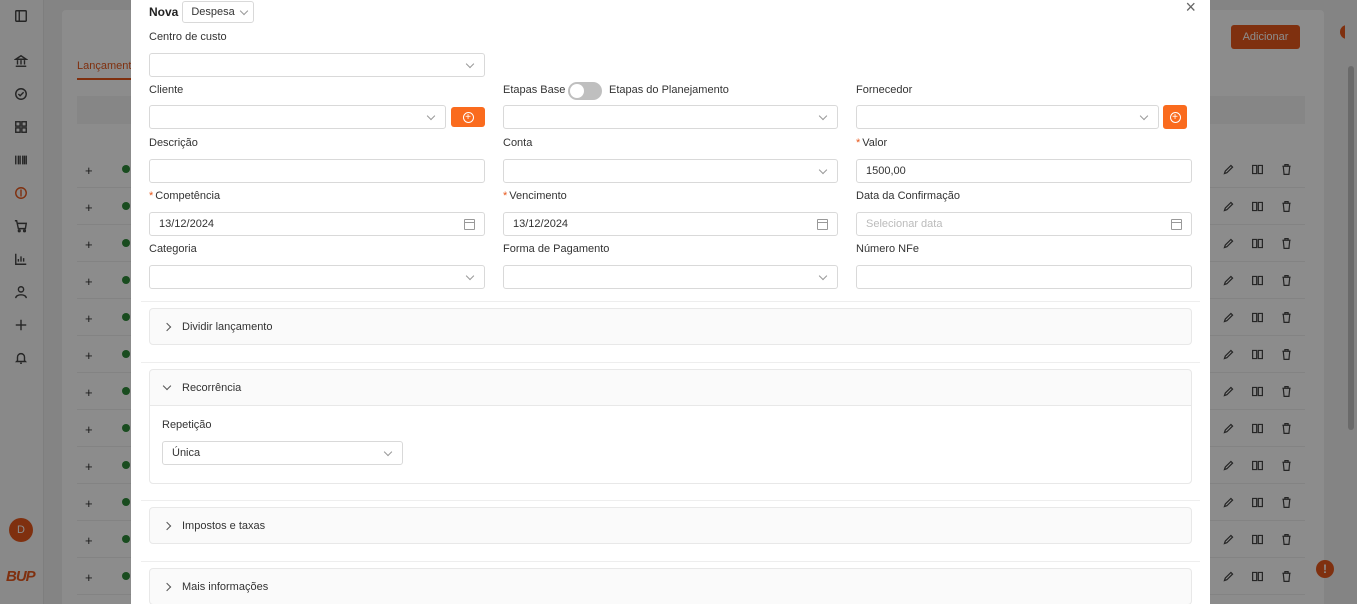 This screenshot has height=604, width=1357. What do you see at coordinates (534, 90) in the screenshot?
I see `etapas-base-label: Etapas Base` at bounding box center [534, 90].